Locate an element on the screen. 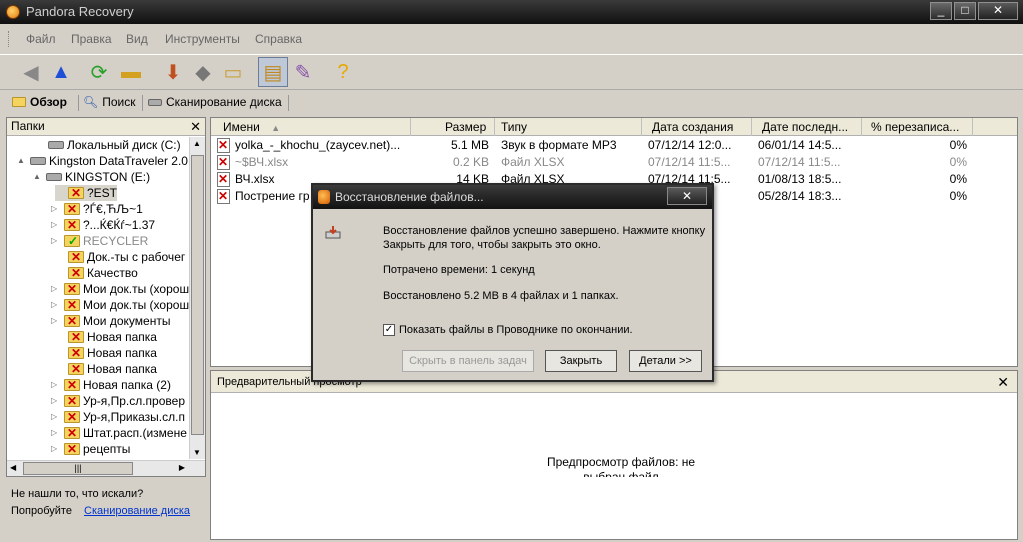 The width and height of the screenshot is (1023, 542). folder-tree-item: Качество is located at coordinates (96, 273).